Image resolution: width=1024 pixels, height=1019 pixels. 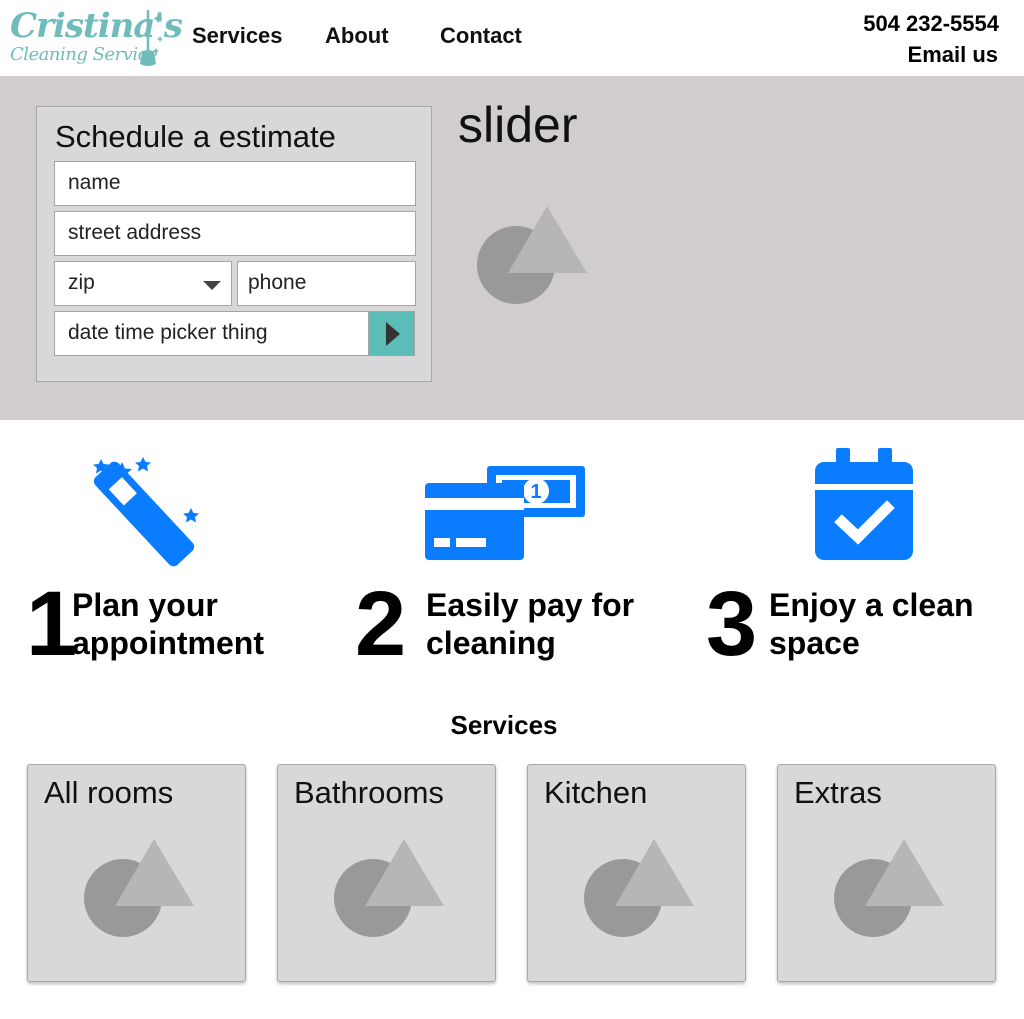 I want to click on service-card-all-rooms: All rooms, so click(x=136, y=873).